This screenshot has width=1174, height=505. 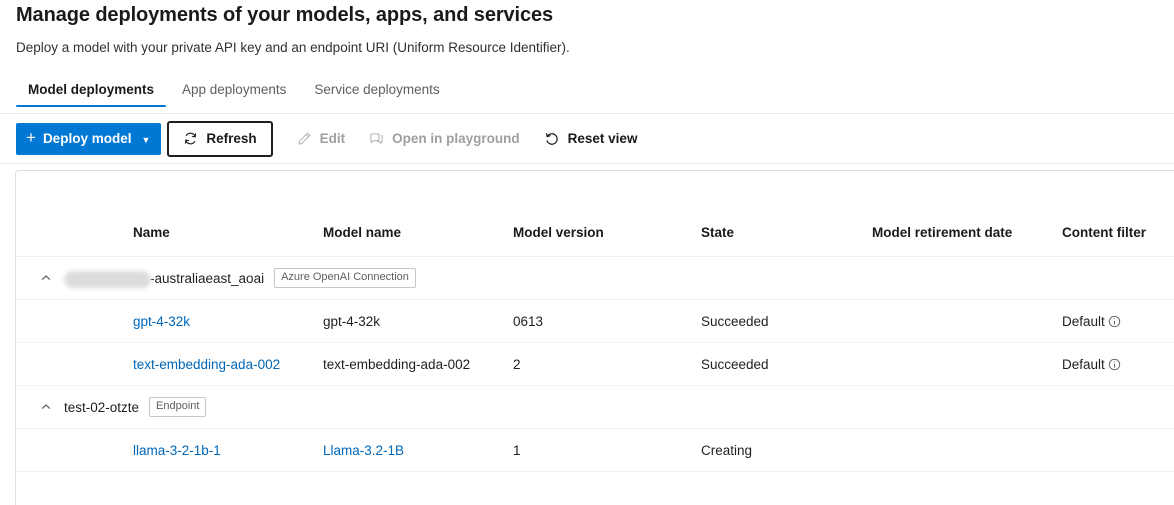 I want to click on playground-icon, so click(x=376, y=138).